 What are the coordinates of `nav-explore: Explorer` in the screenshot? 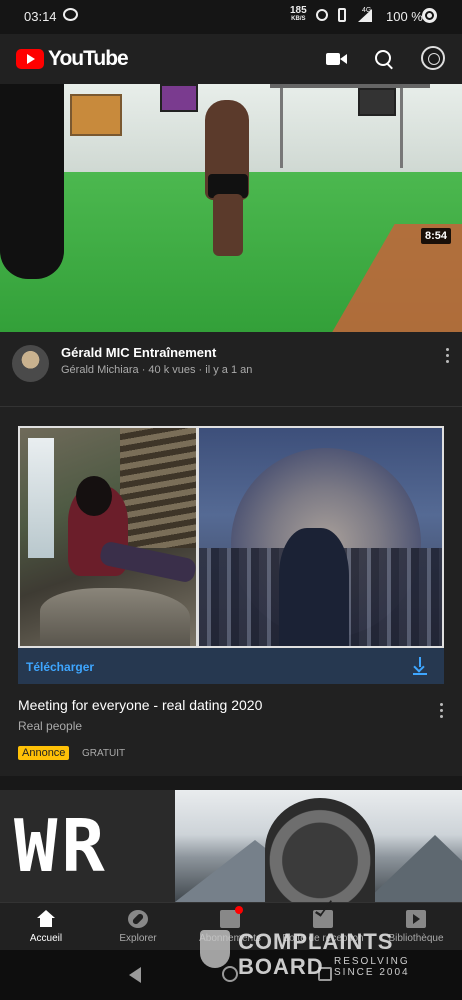 It's located at (138, 926).